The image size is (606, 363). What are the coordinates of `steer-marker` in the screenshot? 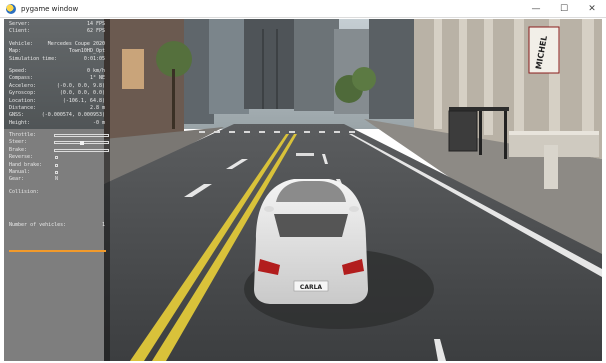 It's located at (81, 143).